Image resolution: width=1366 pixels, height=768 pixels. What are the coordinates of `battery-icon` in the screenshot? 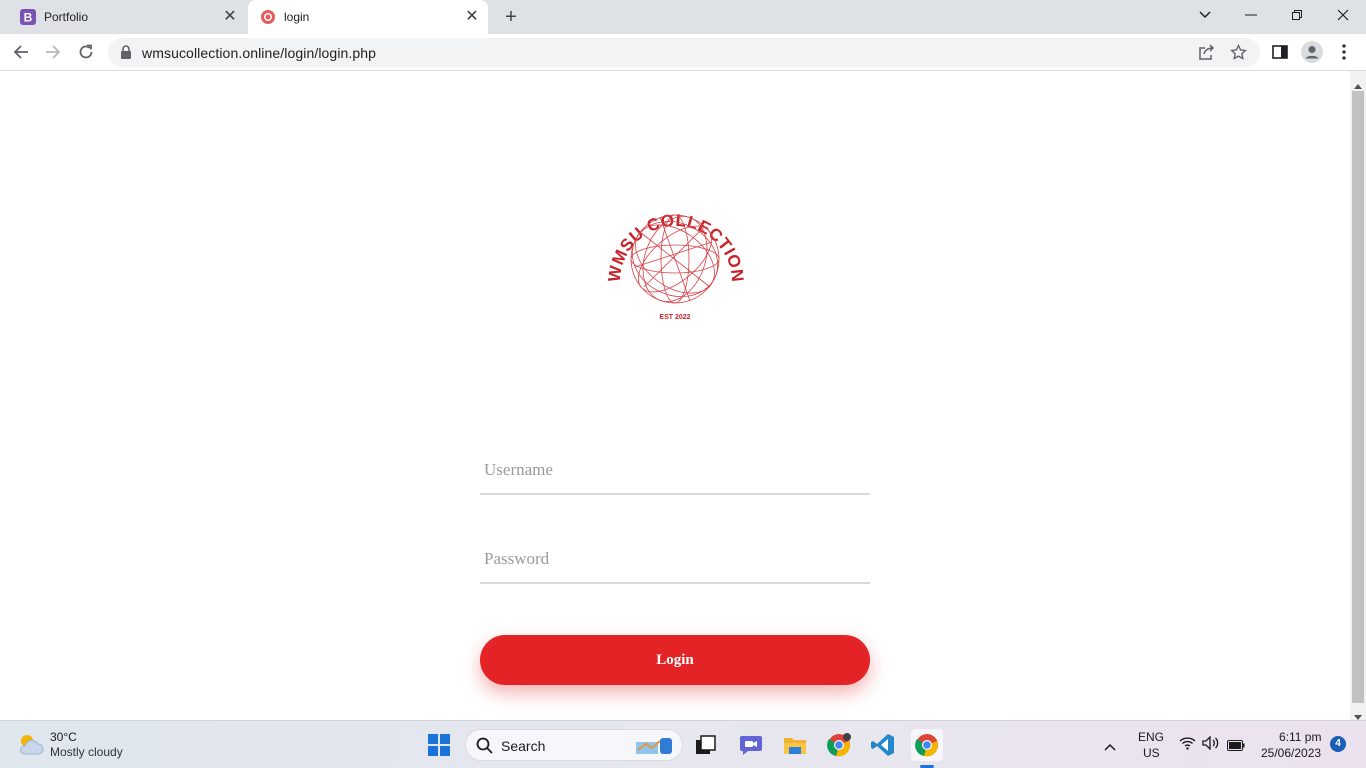 It's located at (1236, 747).